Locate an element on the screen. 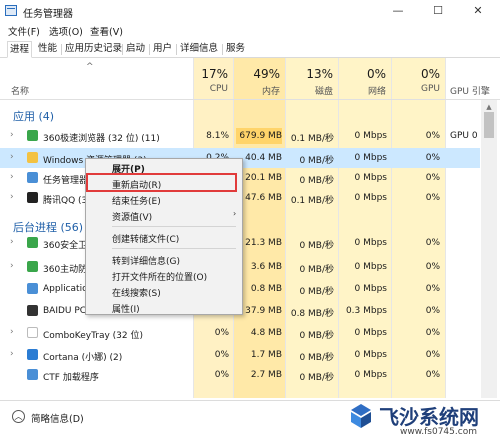 This screenshot has height=441, width=500. header-gpu-engine-label: GPU 引擎 is located at coordinates (471, 90).